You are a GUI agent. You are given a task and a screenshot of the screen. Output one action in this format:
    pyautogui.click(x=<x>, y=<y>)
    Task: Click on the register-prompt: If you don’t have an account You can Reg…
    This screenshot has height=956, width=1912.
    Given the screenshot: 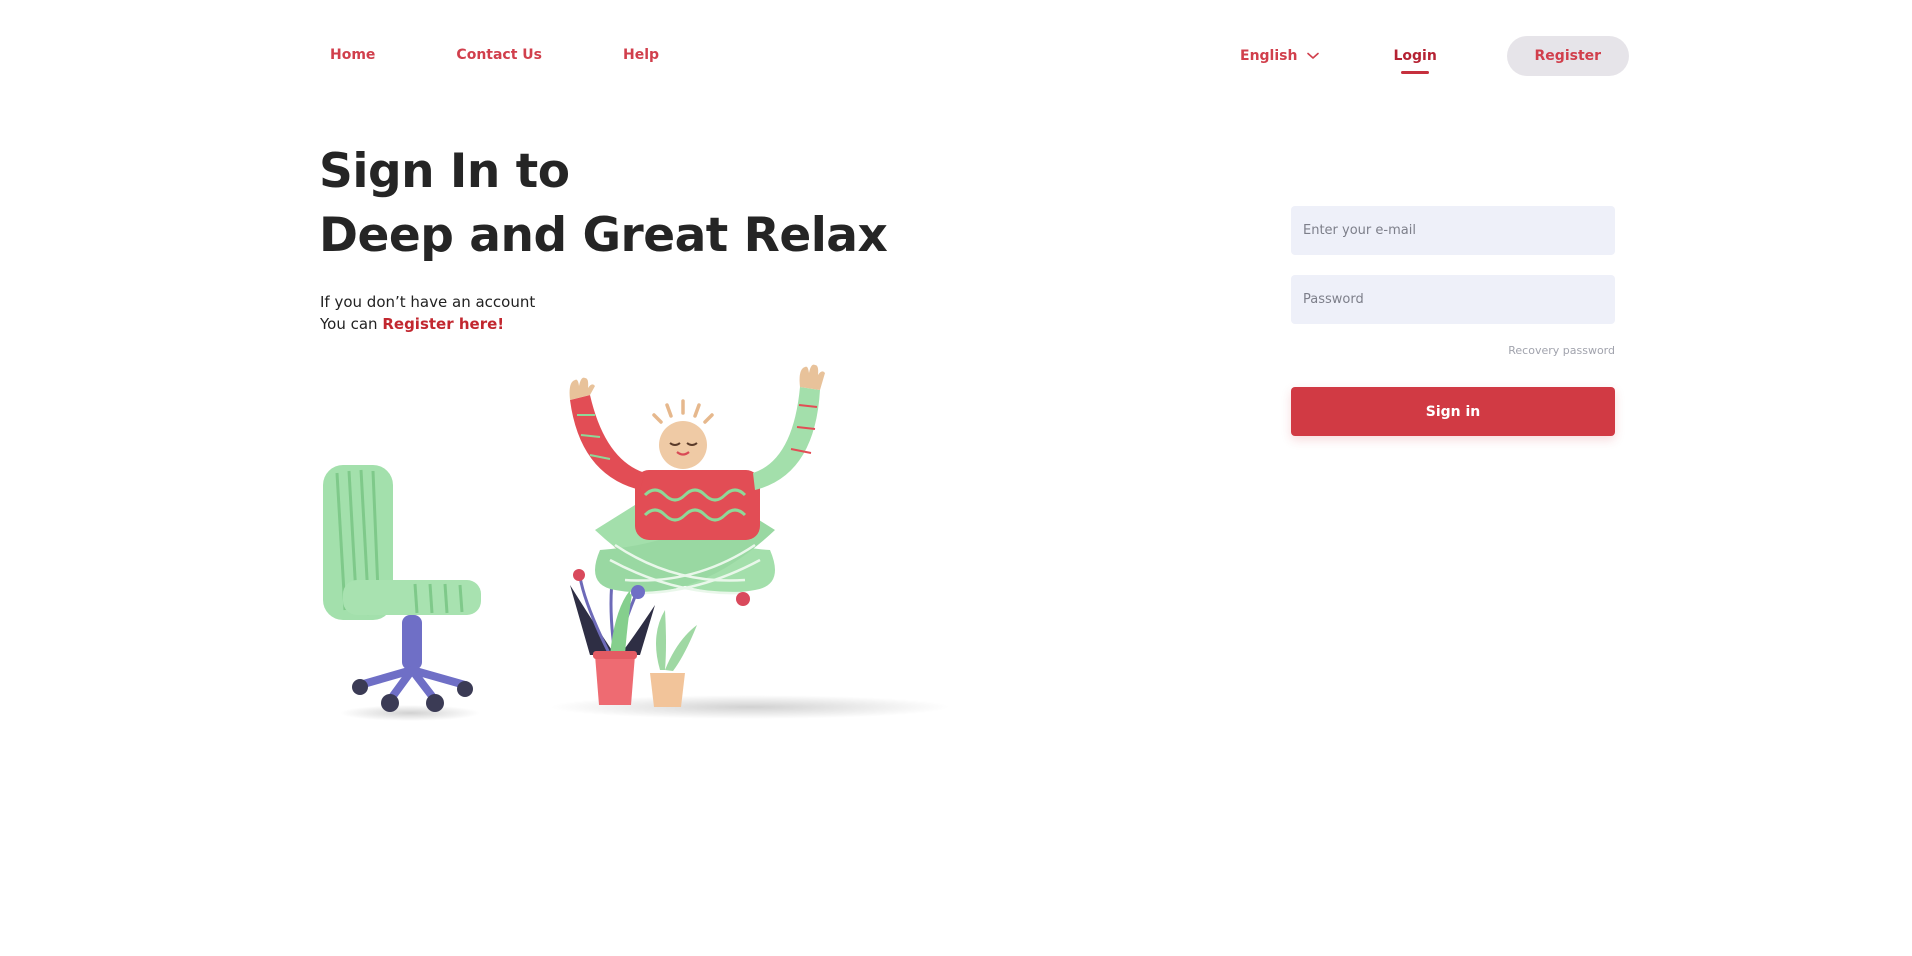 What is the action you would take?
    pyautogui.click(x=427, y=313)
    